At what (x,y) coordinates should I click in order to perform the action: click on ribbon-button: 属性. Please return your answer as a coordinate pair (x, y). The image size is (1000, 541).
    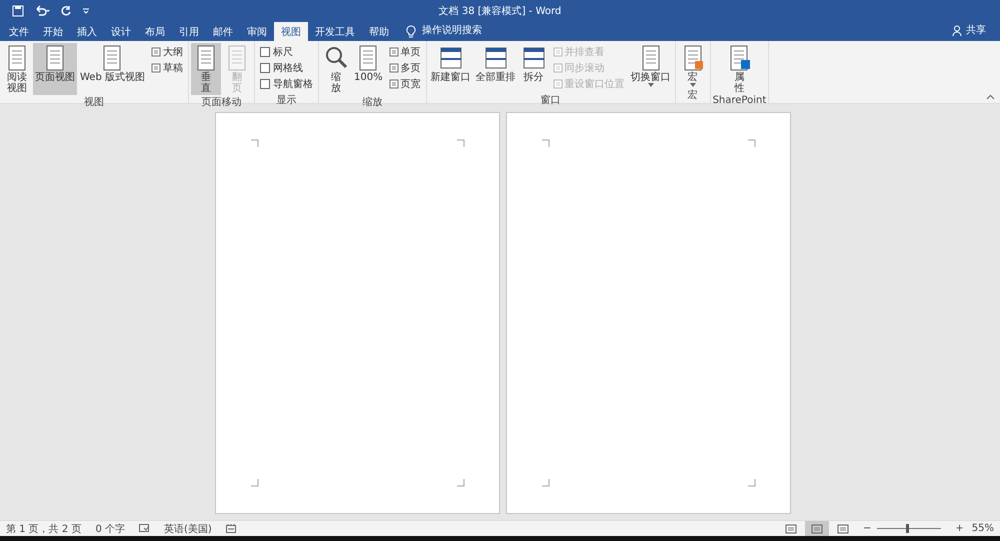
    Looking at the image, I should click on (739, 69).